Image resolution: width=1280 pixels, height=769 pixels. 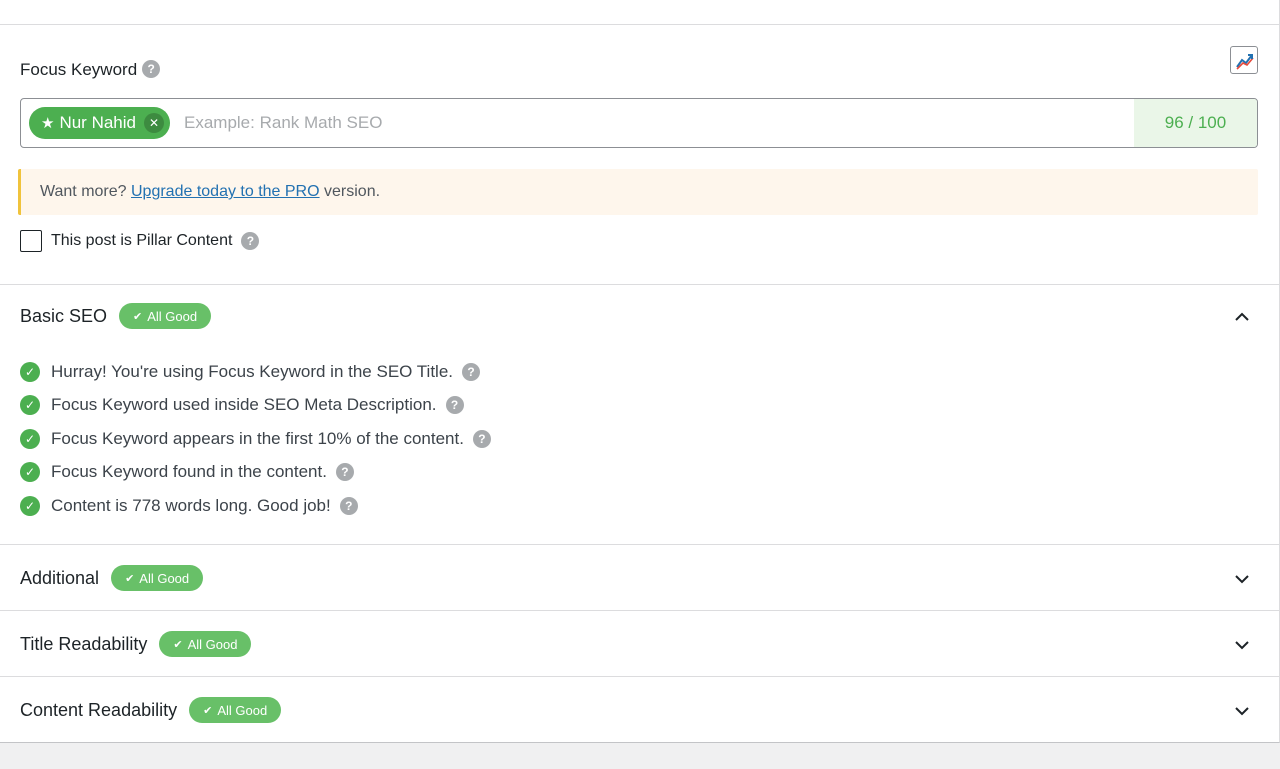 I want to click on focus-keyword-input, so click(x=659, y=123).